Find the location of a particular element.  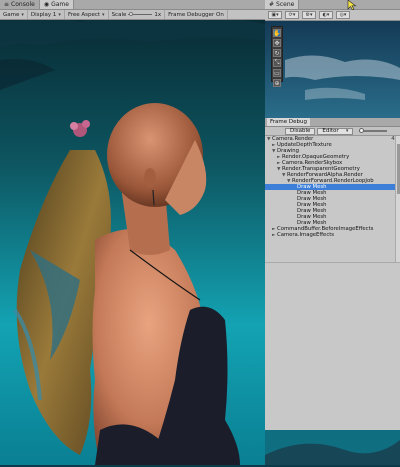

display-mode-label: Game is located at coordinates (11, 14).